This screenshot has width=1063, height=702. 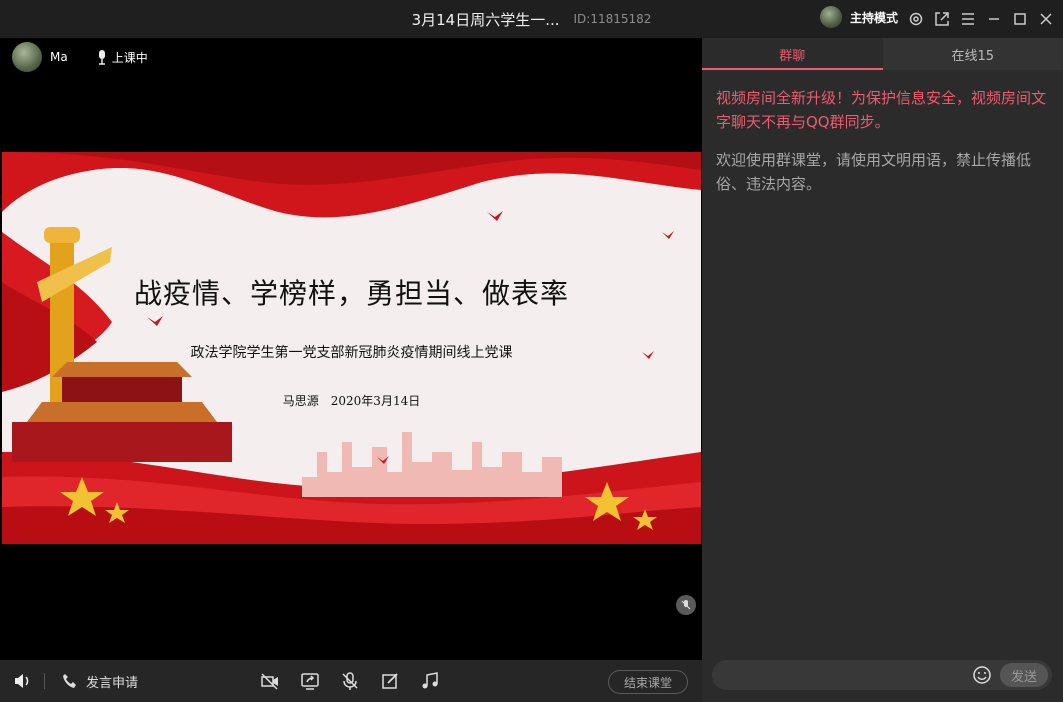 What do you see at coordinates (686, 605) in the screenshot?
I see `mic-off-indicator-icon` at bounding box center [686, 605].